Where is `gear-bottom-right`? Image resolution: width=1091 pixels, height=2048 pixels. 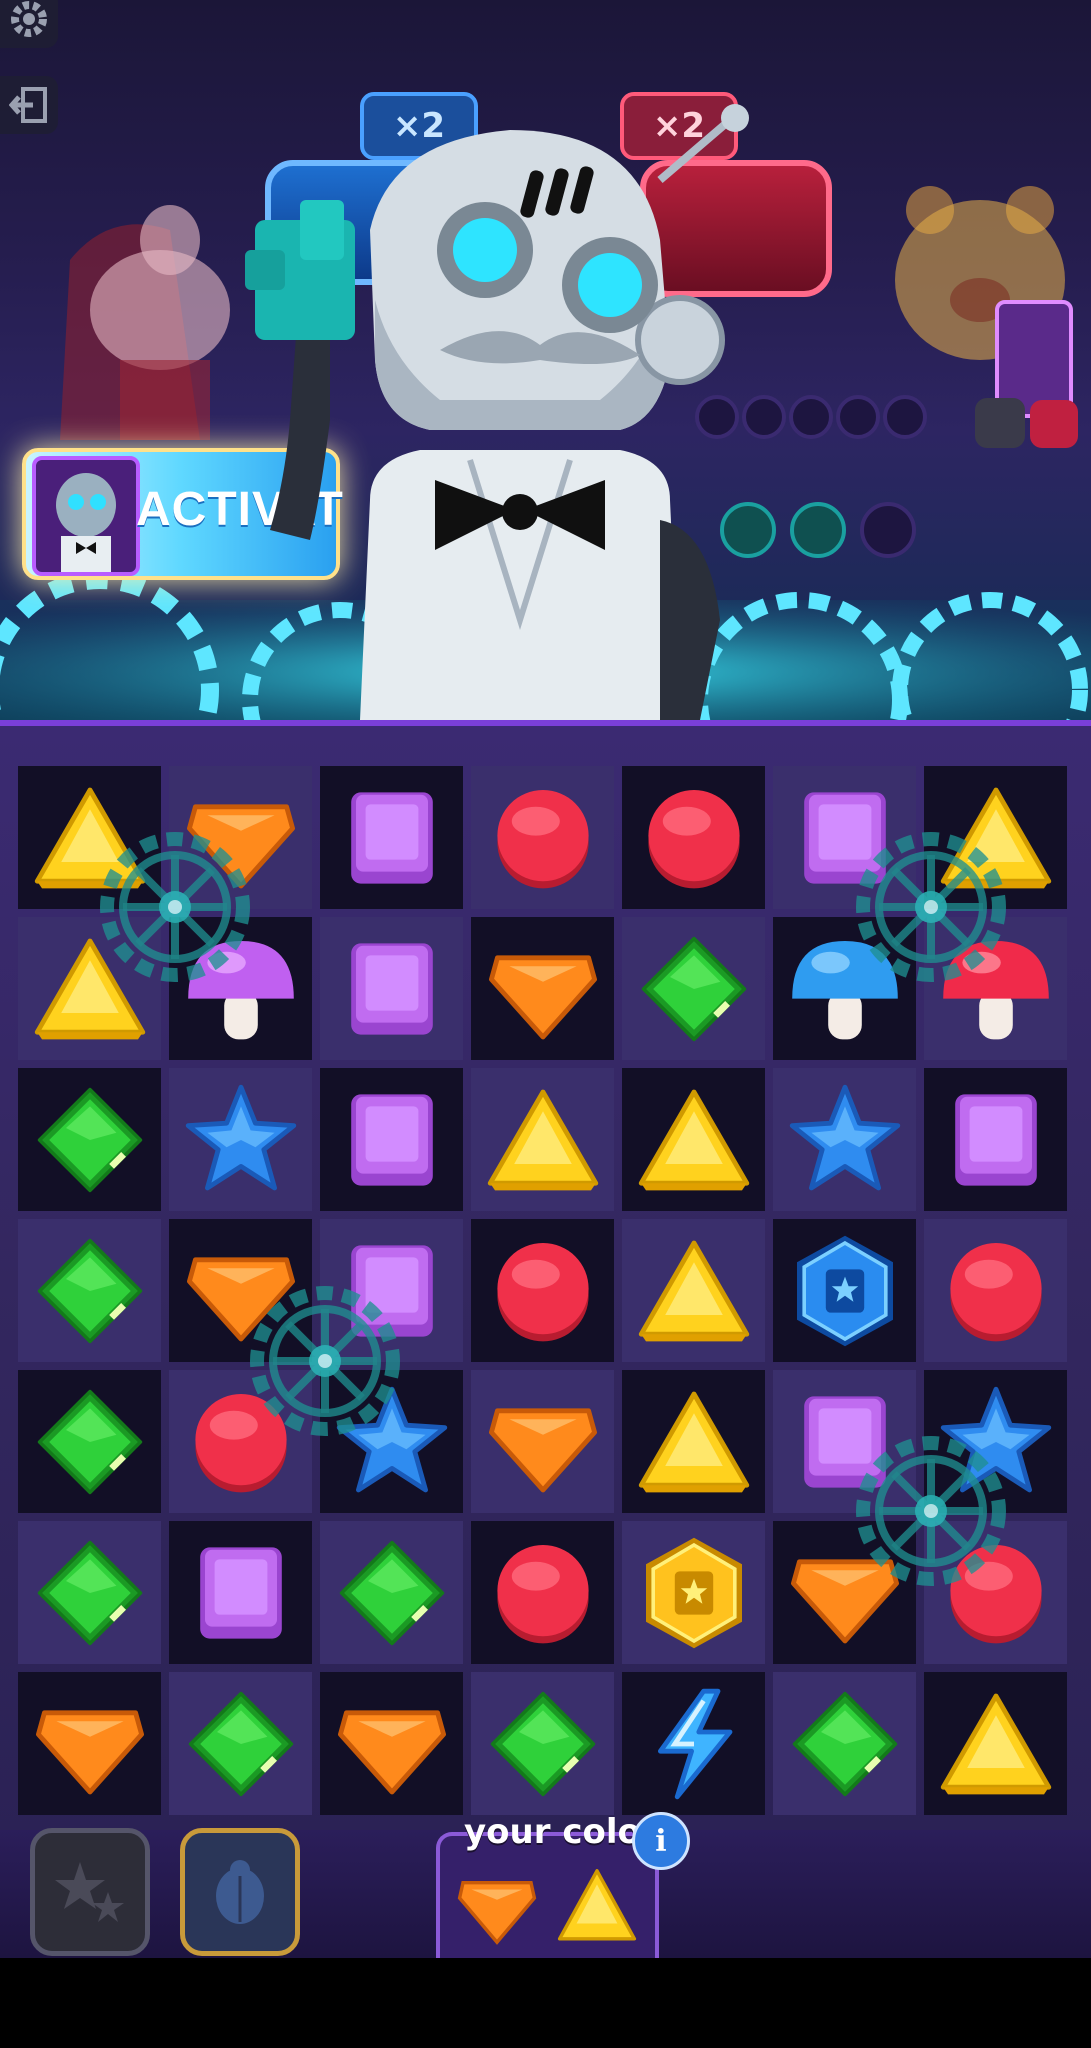
gear-bottom-right is located at coordinates (931, 1511).